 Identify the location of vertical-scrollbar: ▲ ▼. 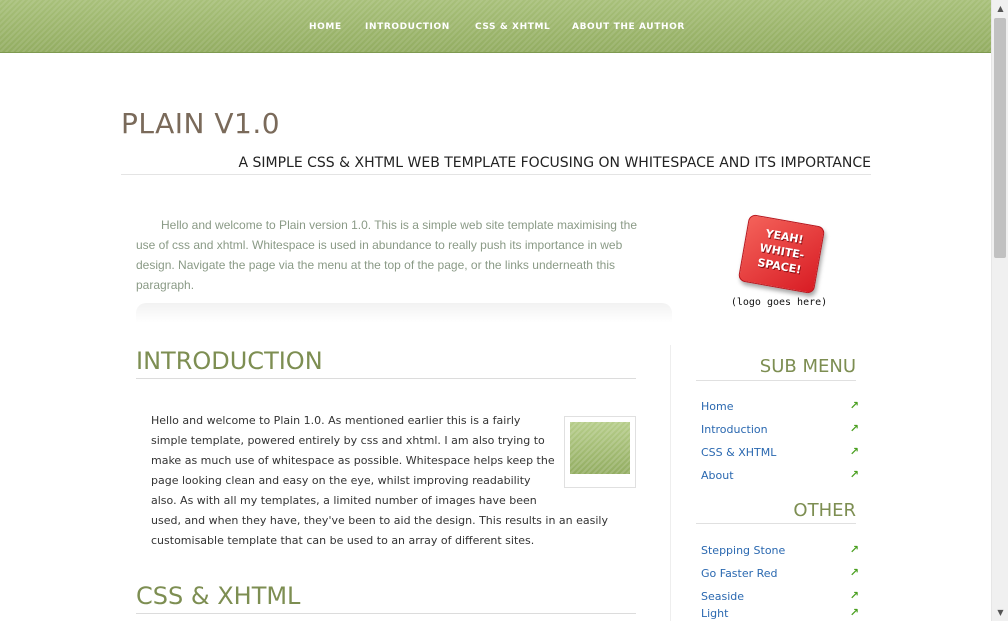
(999, 310).